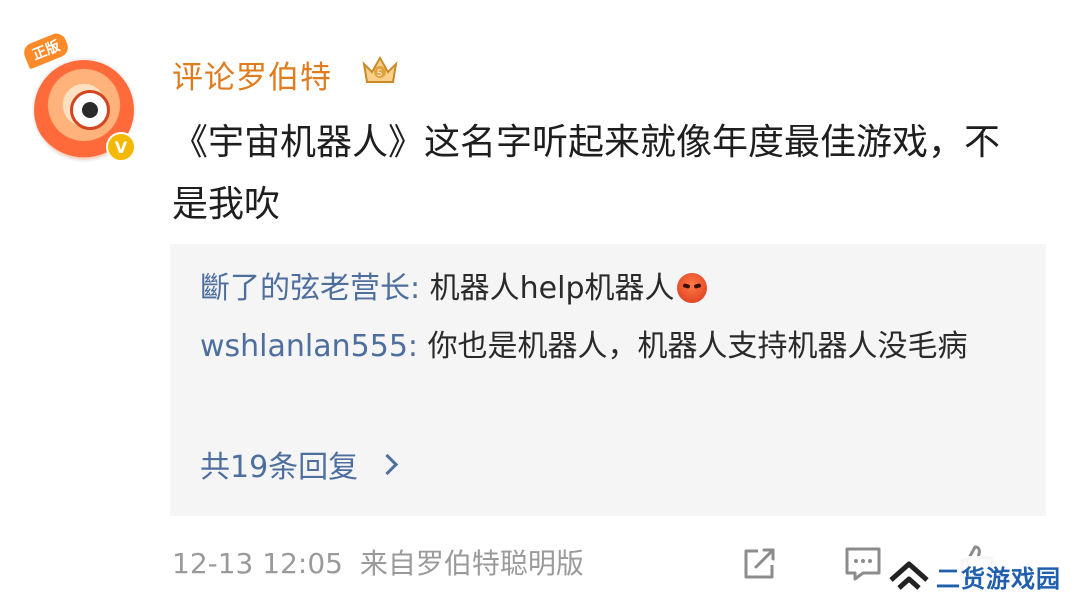 The width and height of the screenshot is (1080, 601). What do you see at coordinates (863, 564) in the screenshot?
I see `comment-icon` at bounding box center [863, 564].